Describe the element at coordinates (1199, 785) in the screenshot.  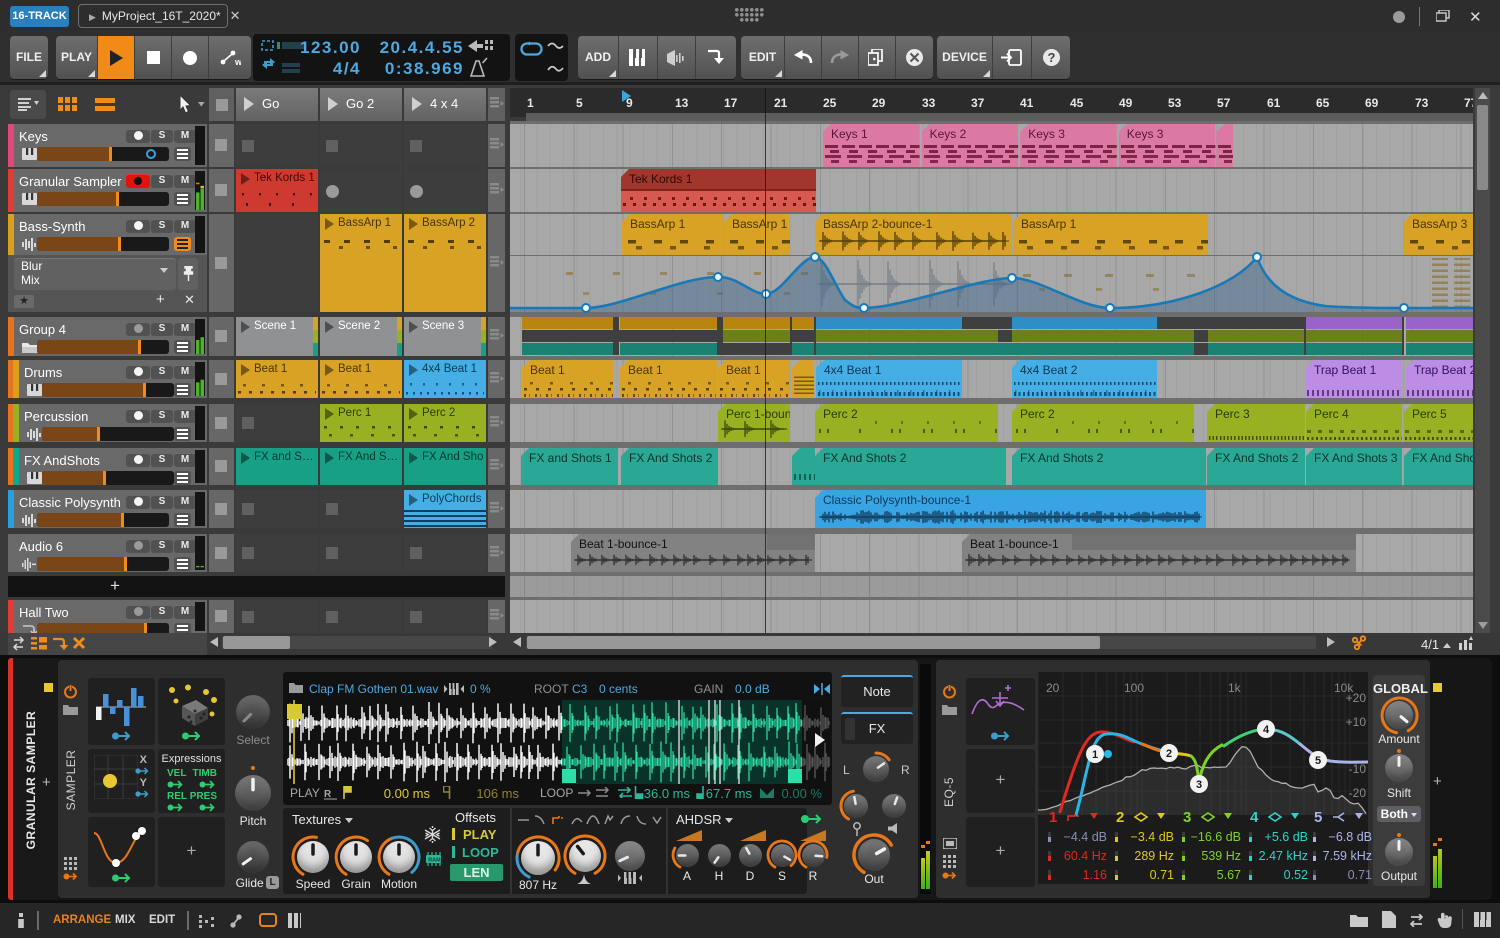
I see `svg-text: 3` at that location.